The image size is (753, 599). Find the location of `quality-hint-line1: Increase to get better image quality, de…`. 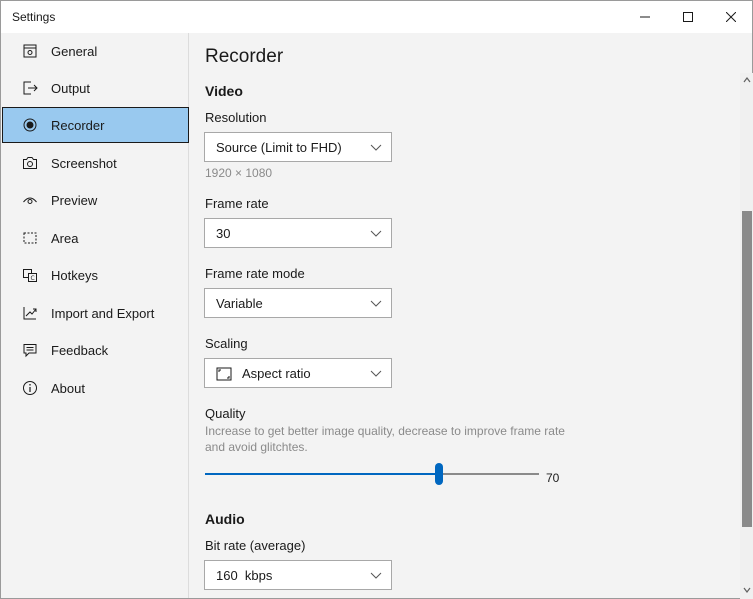

quality-hint-line1: Increase to get better image quality, de… is located at coordinates (385, 431).